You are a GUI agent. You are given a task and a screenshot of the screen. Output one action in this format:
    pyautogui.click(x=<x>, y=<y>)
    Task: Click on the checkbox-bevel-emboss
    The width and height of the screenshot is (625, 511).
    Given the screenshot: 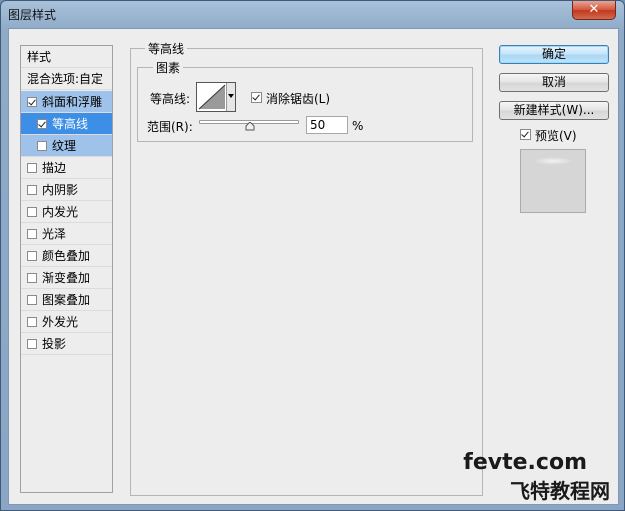 What is the action you would take?
    pyautogui.click(x=32, y=101)
    